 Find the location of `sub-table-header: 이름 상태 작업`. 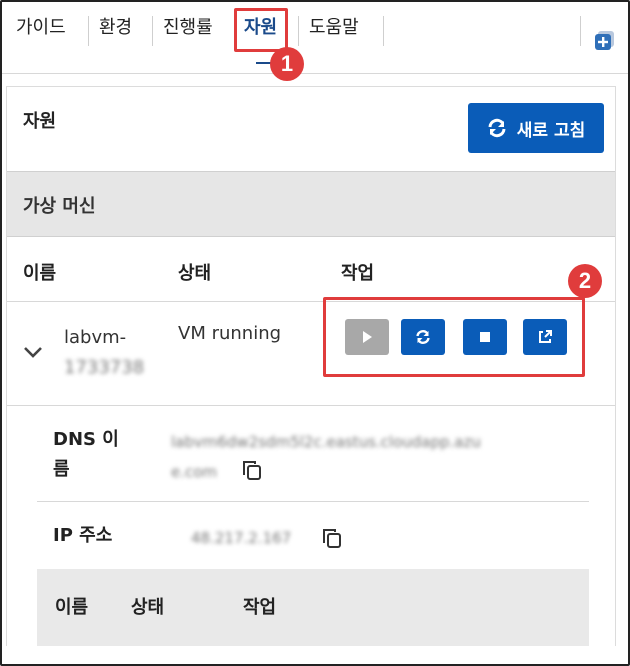

sub-table-header: 이름 상태 작업 is located at coordinates (313, 607).